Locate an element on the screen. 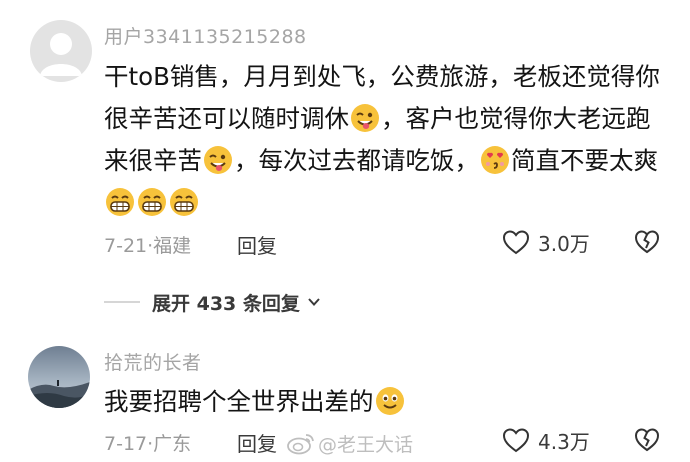  landscape-avatar-image is located at coordinates (59, 377).